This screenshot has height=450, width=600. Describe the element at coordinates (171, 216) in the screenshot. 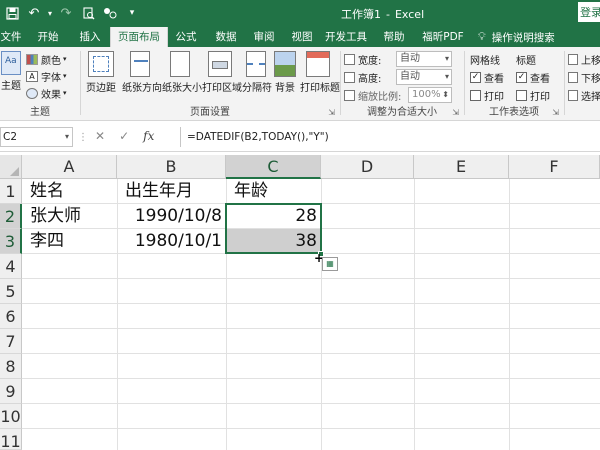

I see `cell-b2: 1990/10/8` at that location.